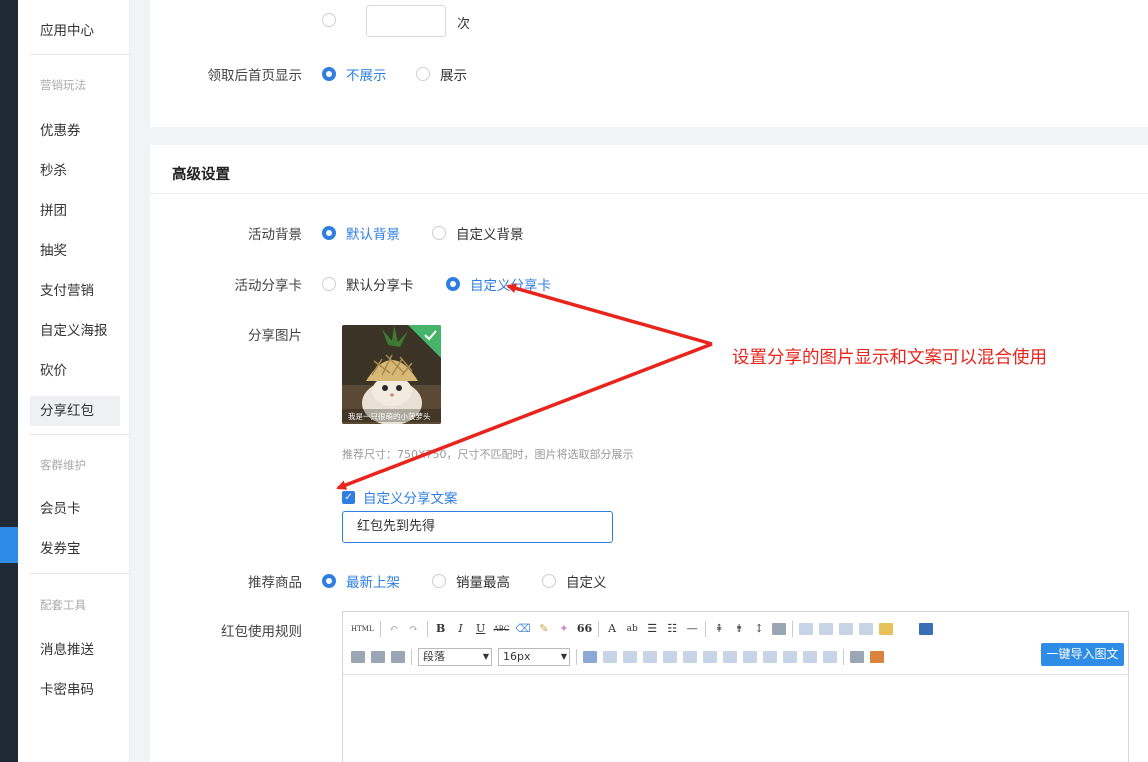 This screenshot has width=1148, height=762. I want to click on sidebar-item-bargain: 砍价, so click(75, 371).